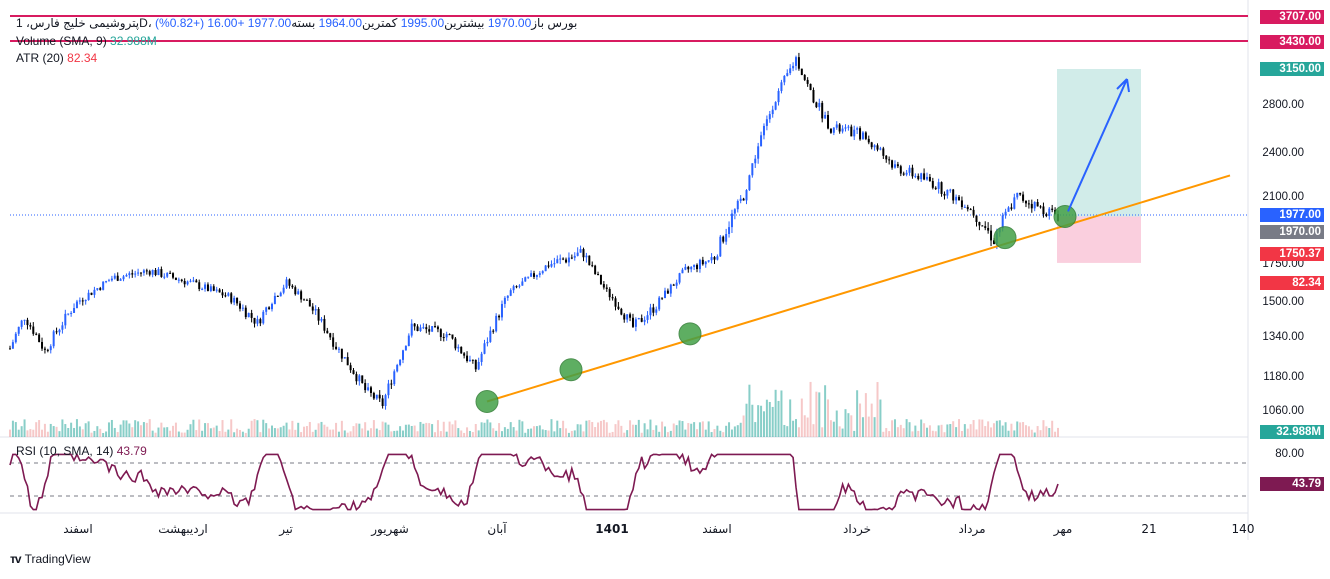 The width and height of the screenshot is (1330, 579). I want to click on legend-rsi: RSI (10, SMA, 14) 43.79, so click(81, 451).